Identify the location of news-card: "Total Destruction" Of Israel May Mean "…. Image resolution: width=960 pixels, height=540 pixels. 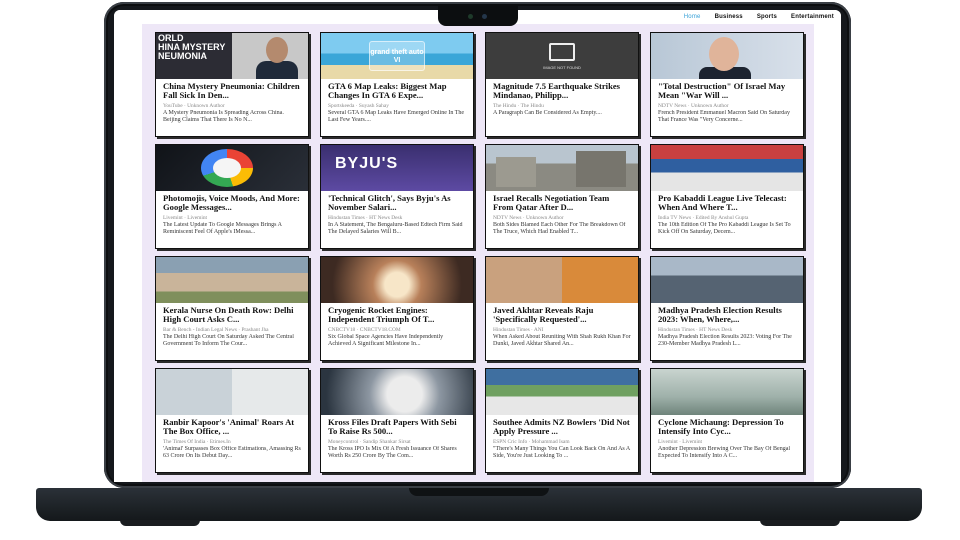
(727, 84).